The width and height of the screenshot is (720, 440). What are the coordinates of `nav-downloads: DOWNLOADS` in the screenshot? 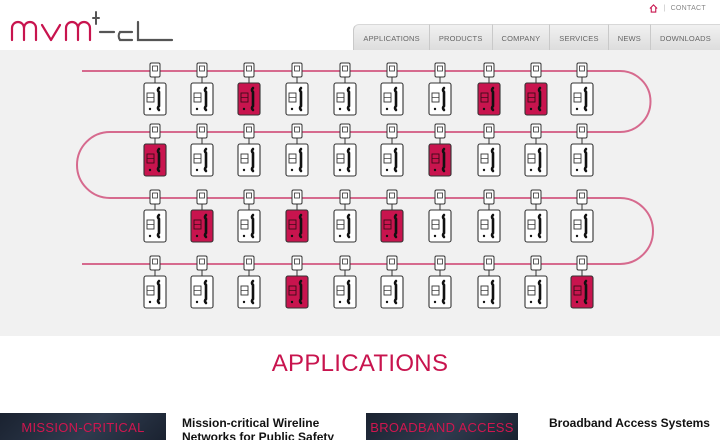 It's located at (685, 37).